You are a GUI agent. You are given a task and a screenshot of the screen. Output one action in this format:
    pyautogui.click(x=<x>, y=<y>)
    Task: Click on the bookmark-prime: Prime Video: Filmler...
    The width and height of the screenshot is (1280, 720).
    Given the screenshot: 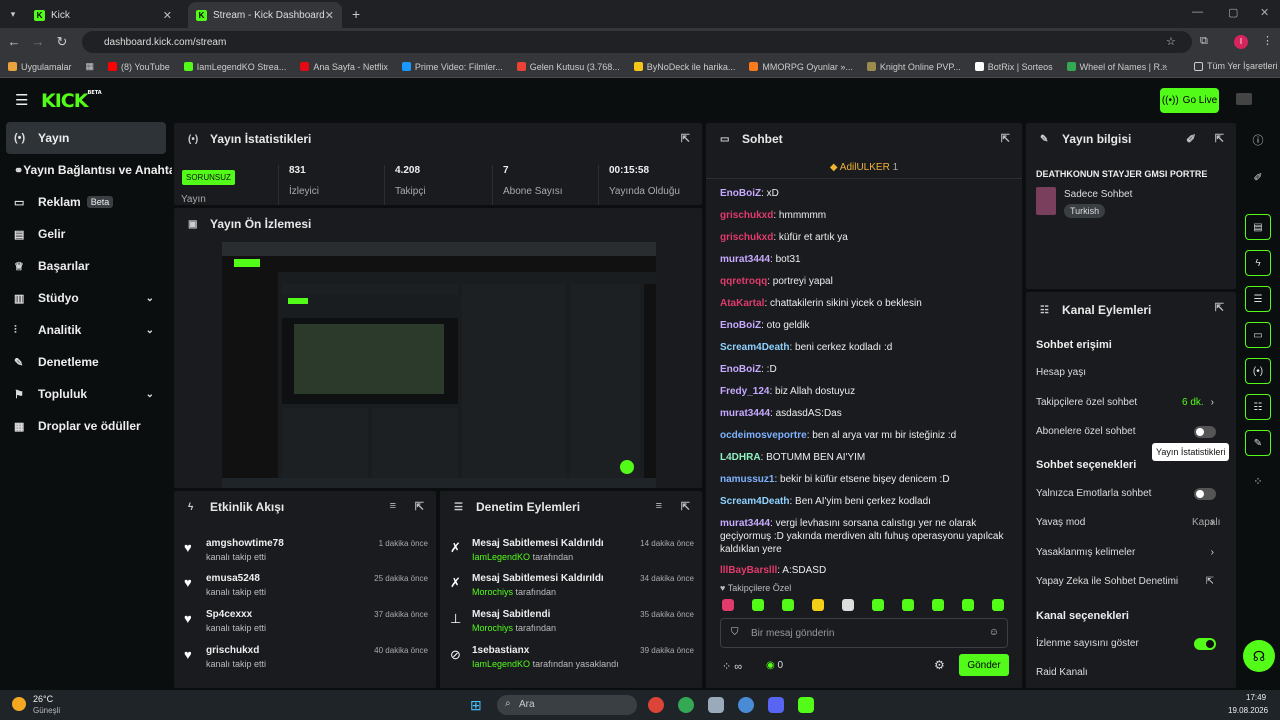 What is the action you would take?
    pyautogui.click(x=452, y=67)
    